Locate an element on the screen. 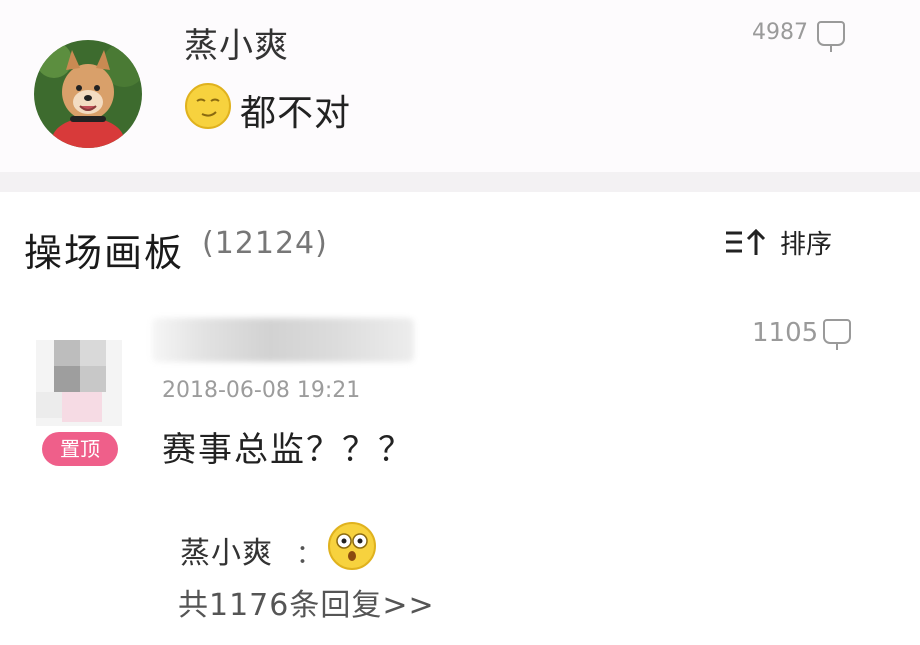 The image size is (920, 645). post-timestamp: 2018-06-08 19:21 is located at coordinates (261, 390).